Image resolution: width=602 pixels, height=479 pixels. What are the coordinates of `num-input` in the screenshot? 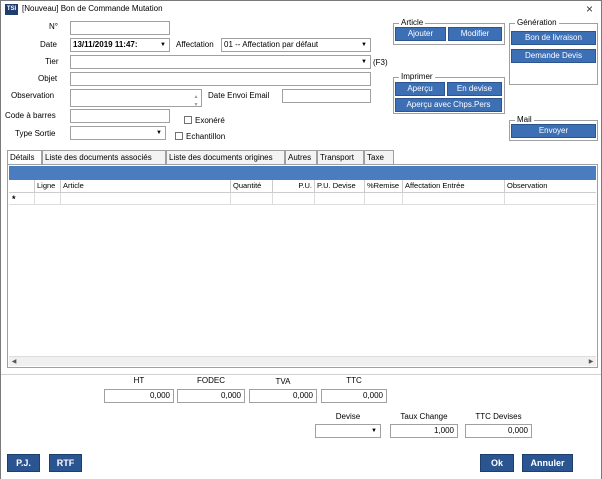 It's located at (120, 28).